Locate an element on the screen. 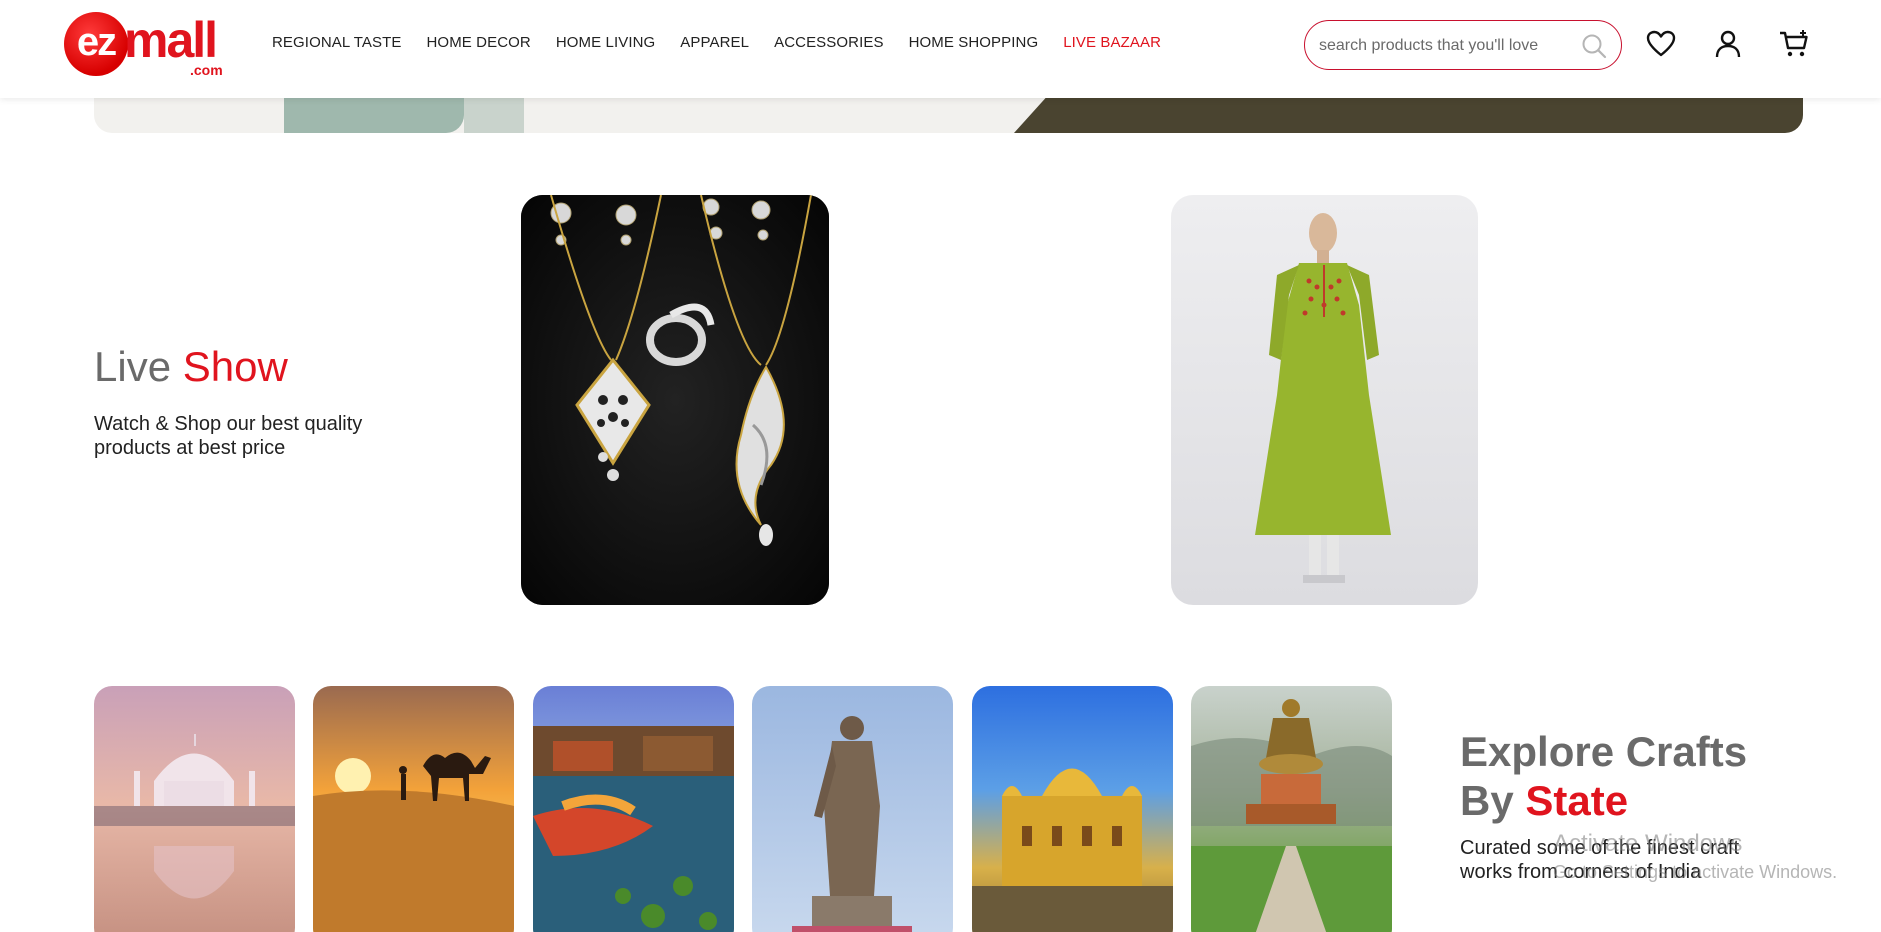 This screenshot has height=932, width=1881. nav-home-living: HOME LIVING is located at coordinates (605, 42).